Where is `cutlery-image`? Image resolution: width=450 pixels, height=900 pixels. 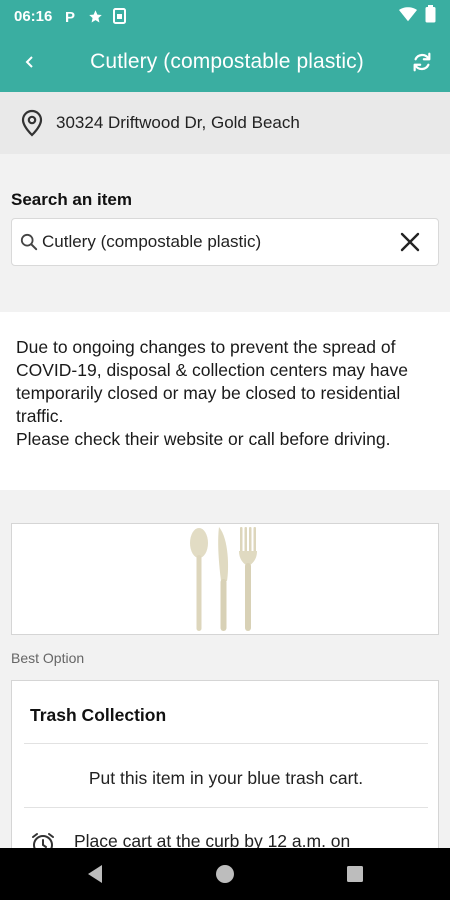 cutlery-image is located at coordinates (223, 579).